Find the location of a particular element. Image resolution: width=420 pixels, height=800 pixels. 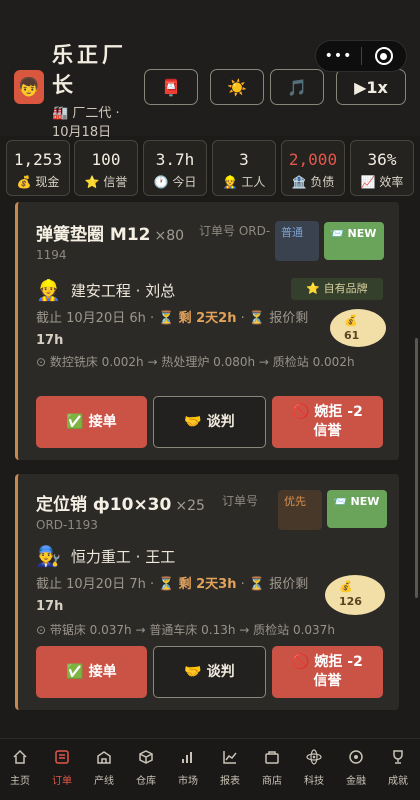

order-title: 弹簧垫圈 M12 ×80 is located at coordinates (110, 232).